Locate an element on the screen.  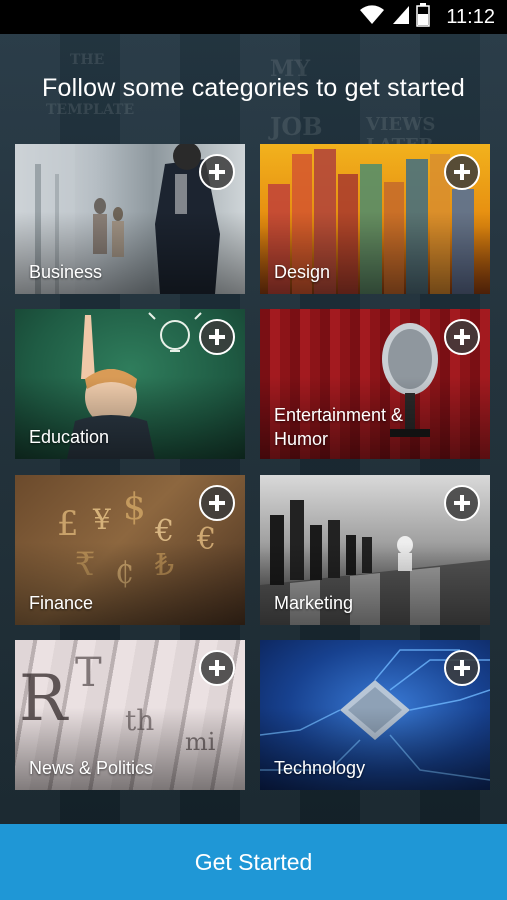
background-word: THE is located at coordinates (87, 60).